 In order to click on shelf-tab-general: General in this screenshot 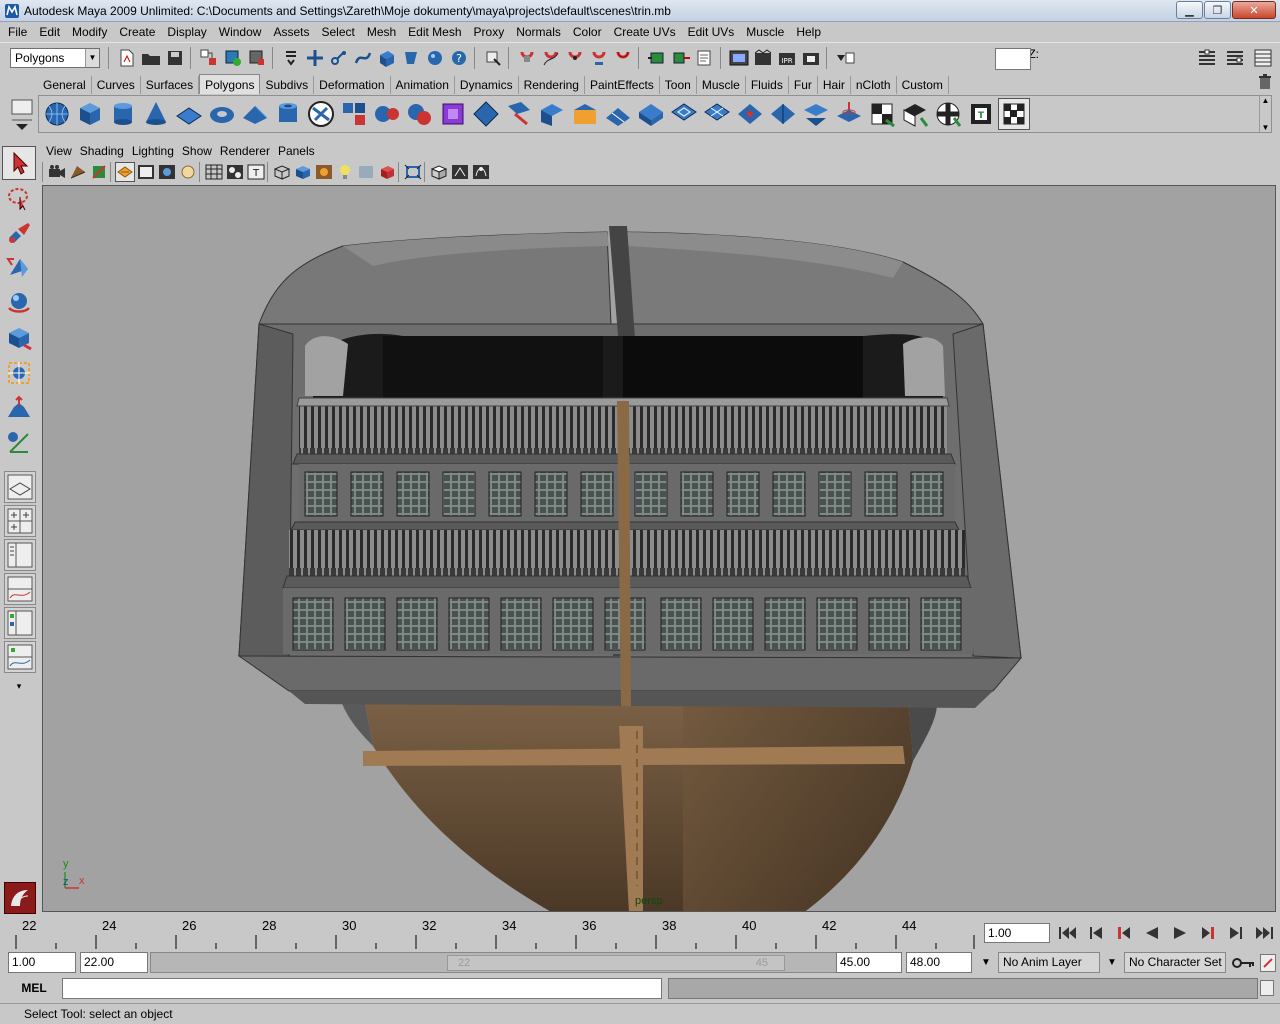, I will do `click(65, 85)`.